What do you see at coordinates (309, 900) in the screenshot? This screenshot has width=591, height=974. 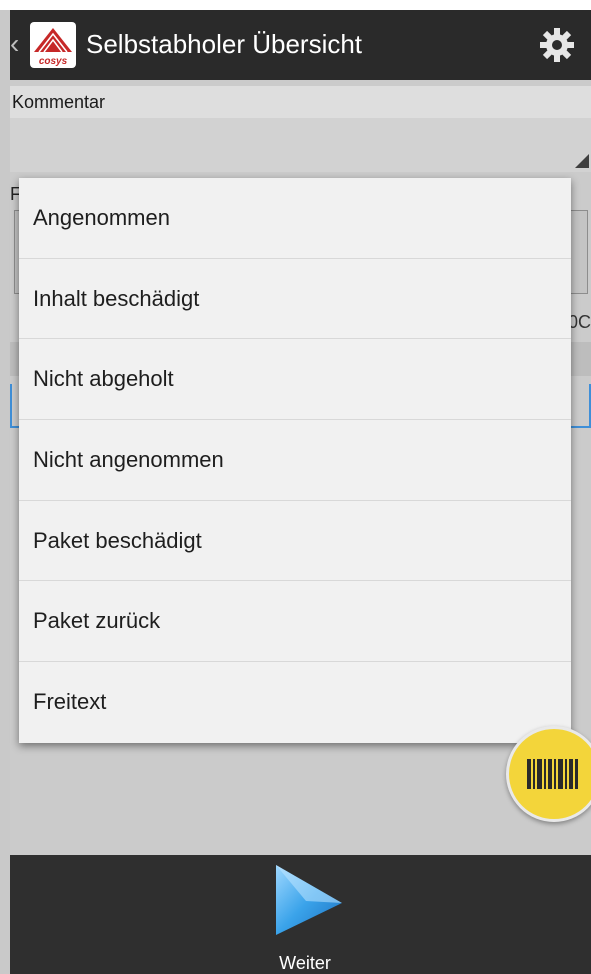 I see `play-arrow-icon` at bounding box center [309, 900].